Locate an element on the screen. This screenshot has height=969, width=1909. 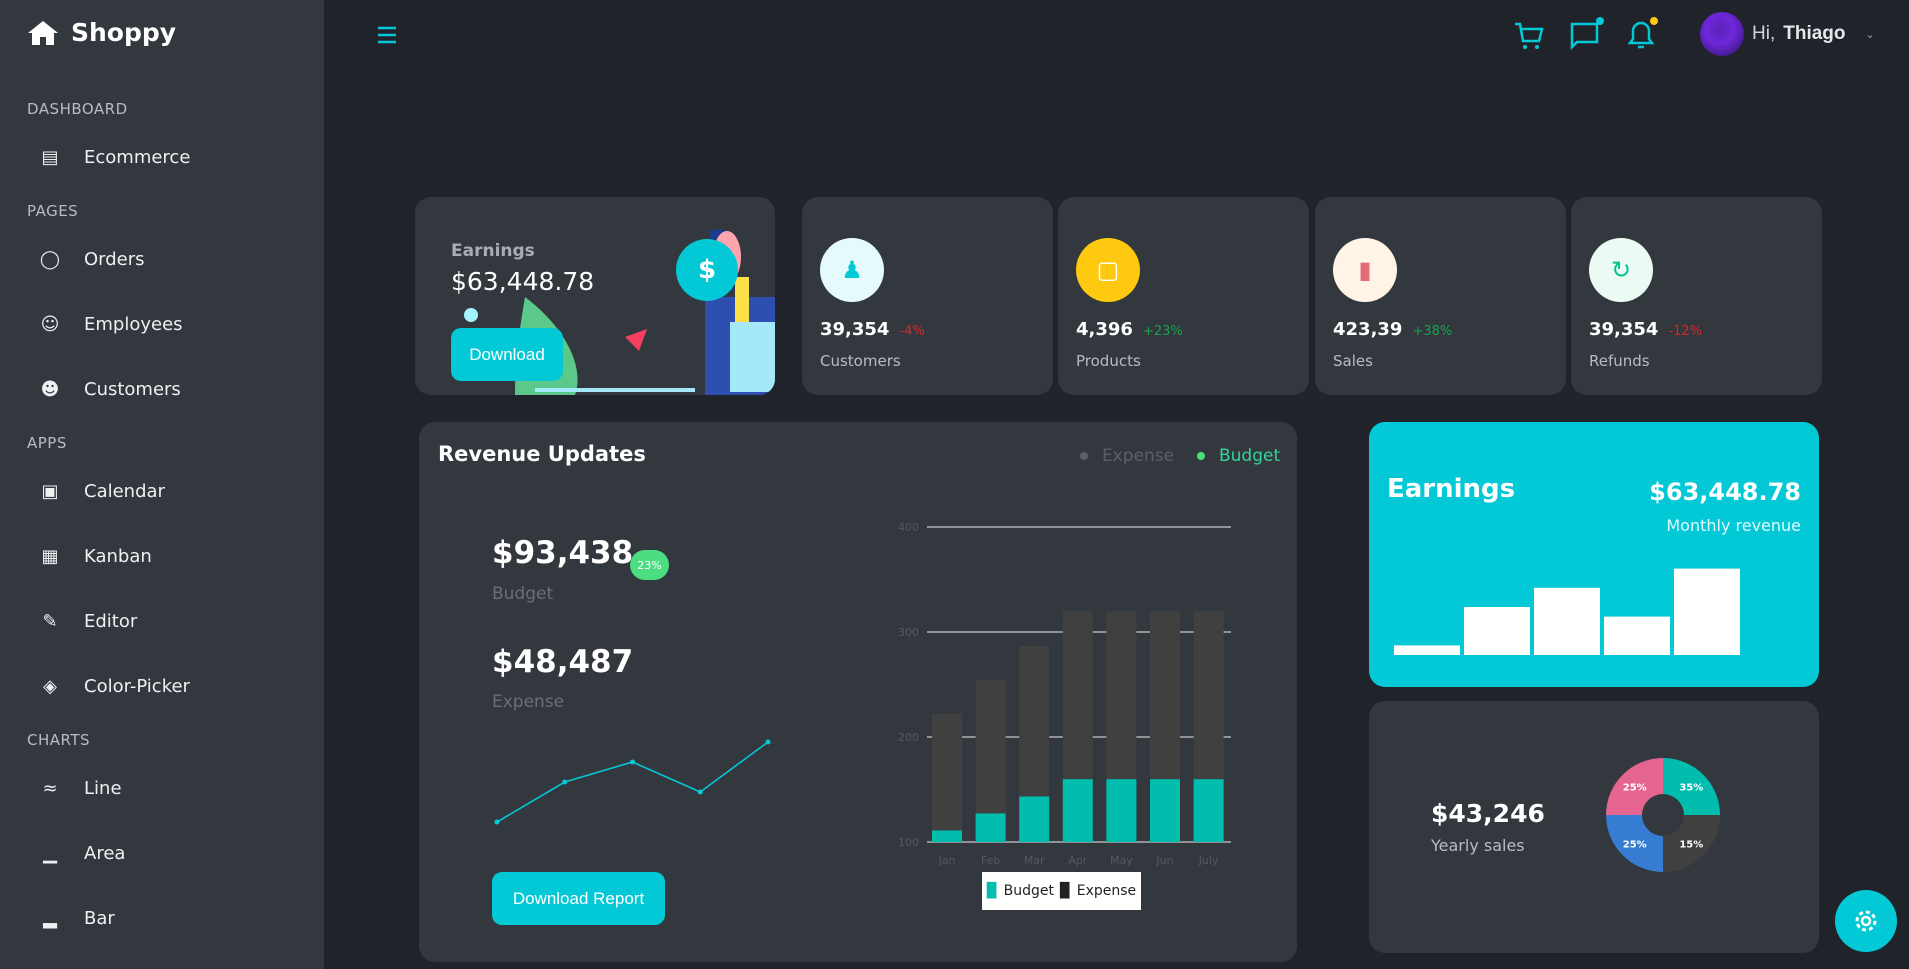
app-logo: Shoppy is located at coordinates (101, 32).